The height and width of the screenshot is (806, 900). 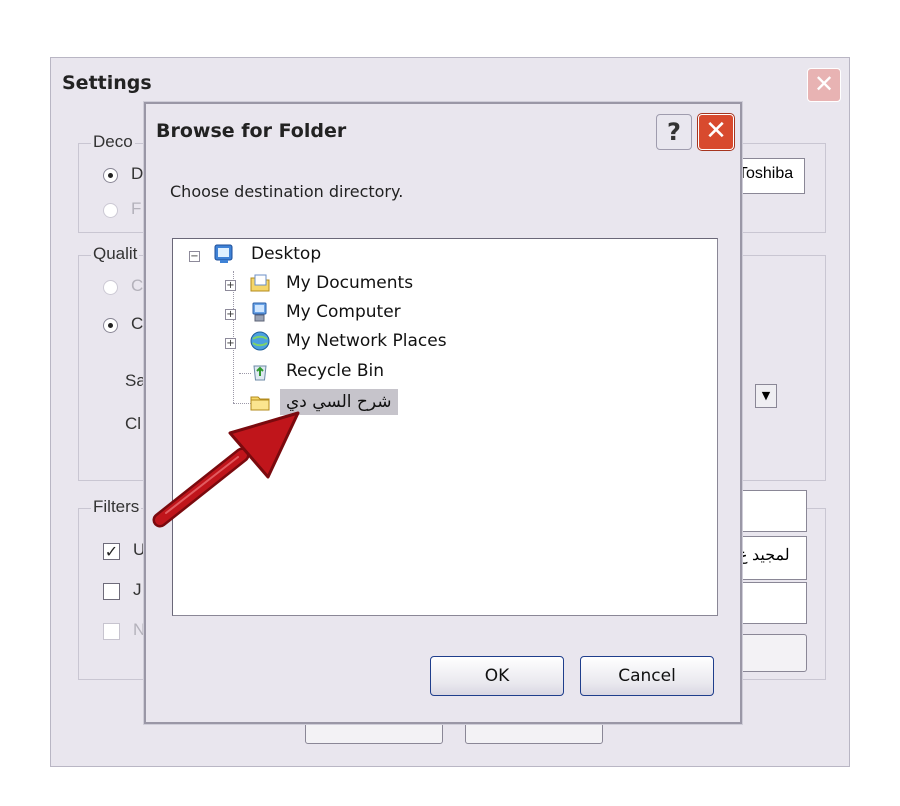 What do you see at coordinates (137, 285) in the screenshot?
I see `quality-option1-label: C` at bounding box center [137, 285].